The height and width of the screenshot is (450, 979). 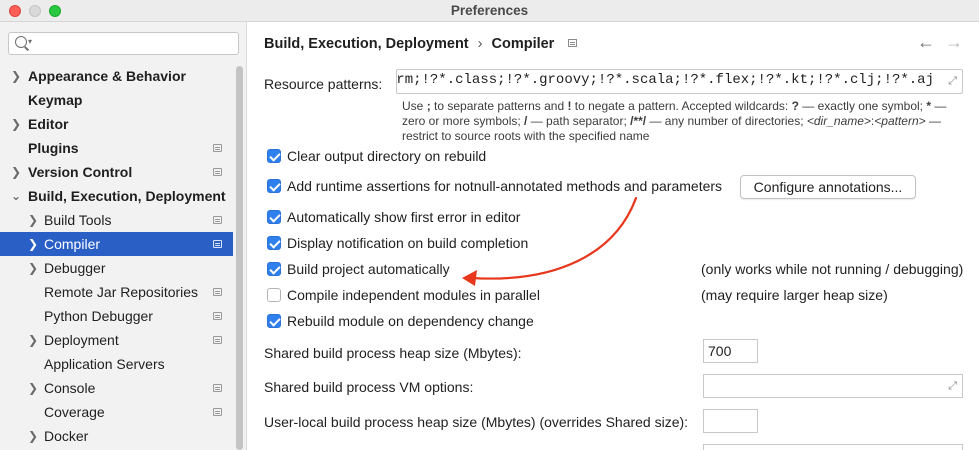 I want to click on compile-parallel-checkbox, so click(x=274, y=295).